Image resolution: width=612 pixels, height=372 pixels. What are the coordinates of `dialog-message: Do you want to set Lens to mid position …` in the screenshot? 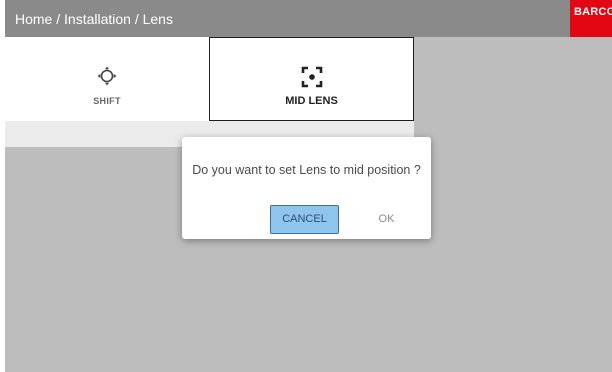 It's located at (306, 170).